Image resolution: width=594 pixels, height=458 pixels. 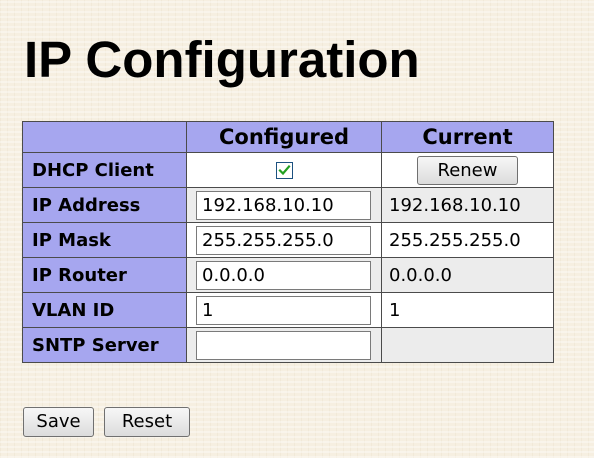 What do you see at coordinates (105, 310) in the screenshot?
I see `row-label-vlan-id: VLAN ID` at bounding box center [105, 310].